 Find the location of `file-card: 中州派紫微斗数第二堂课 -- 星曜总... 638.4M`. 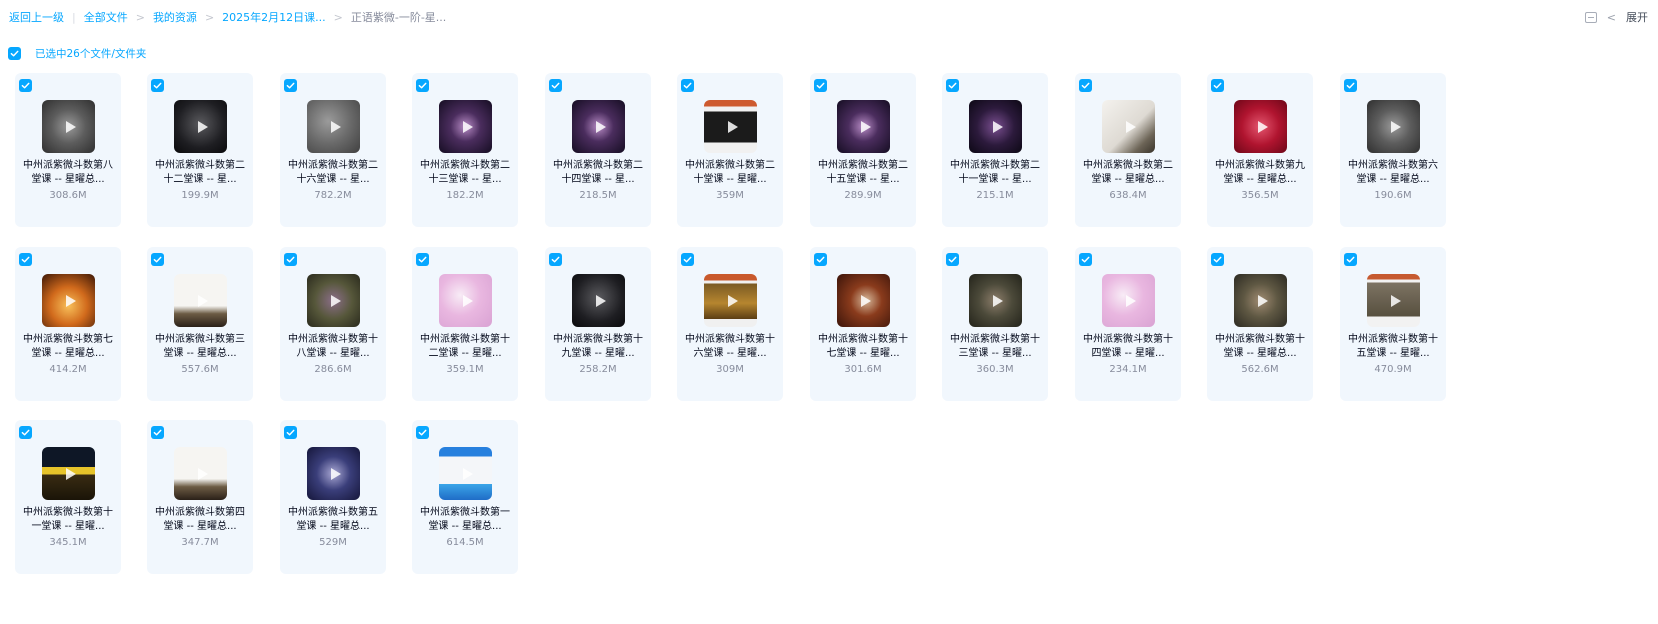

file-card: 中州派紫微斗数第二堂课 -- 星曜总... 638.4M is located at coordinates (1128, 150).